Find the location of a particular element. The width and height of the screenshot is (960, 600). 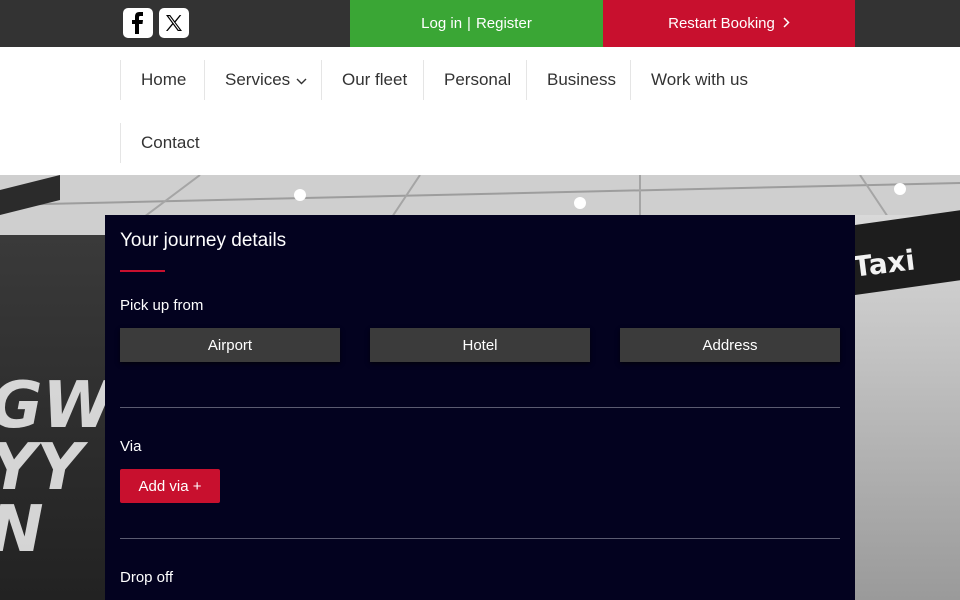

nav-item-label: Personal is located at coordinates (478, 79).